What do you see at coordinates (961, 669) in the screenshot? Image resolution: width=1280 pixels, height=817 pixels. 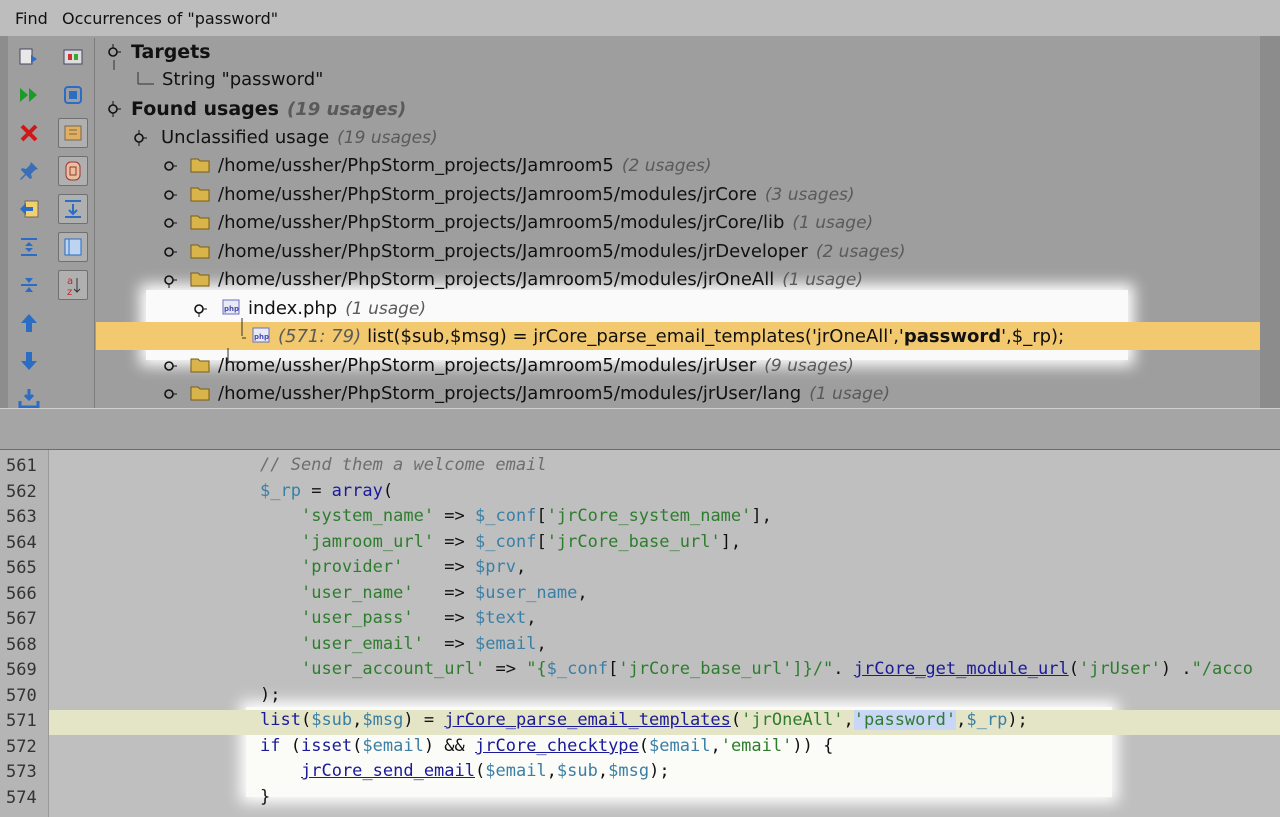 I see `code-token: jrCore_get_module_url` at bounding box center [961, 669].